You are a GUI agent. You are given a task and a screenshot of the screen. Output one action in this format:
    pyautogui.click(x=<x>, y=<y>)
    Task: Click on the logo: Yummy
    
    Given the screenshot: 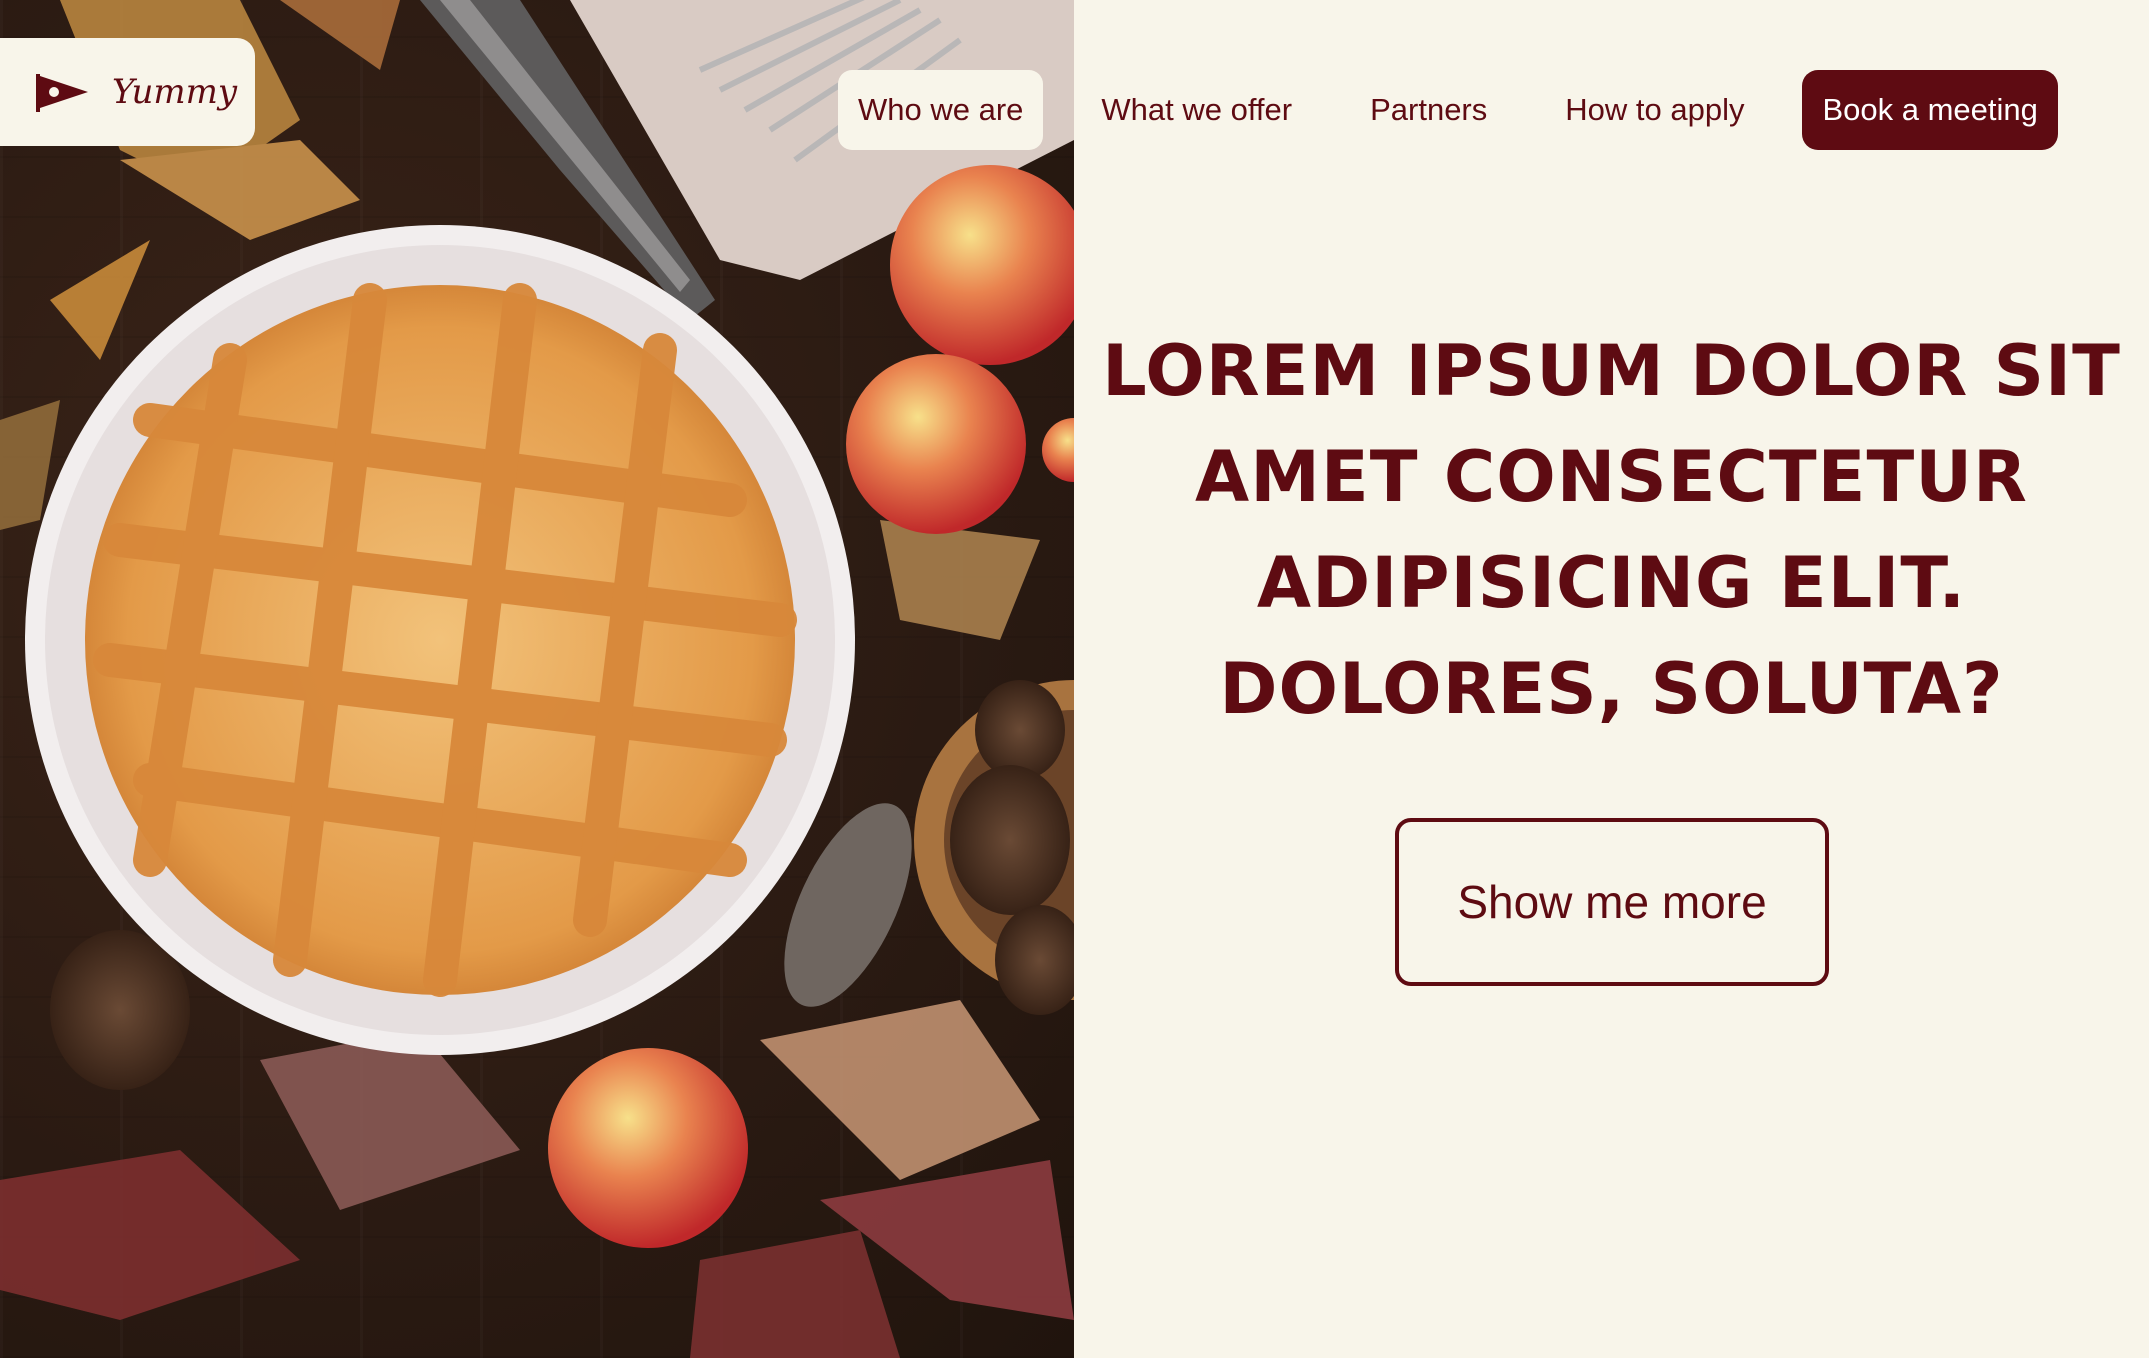 What is the action you would take?
    pyautogui.click(x=127, y=92)
    